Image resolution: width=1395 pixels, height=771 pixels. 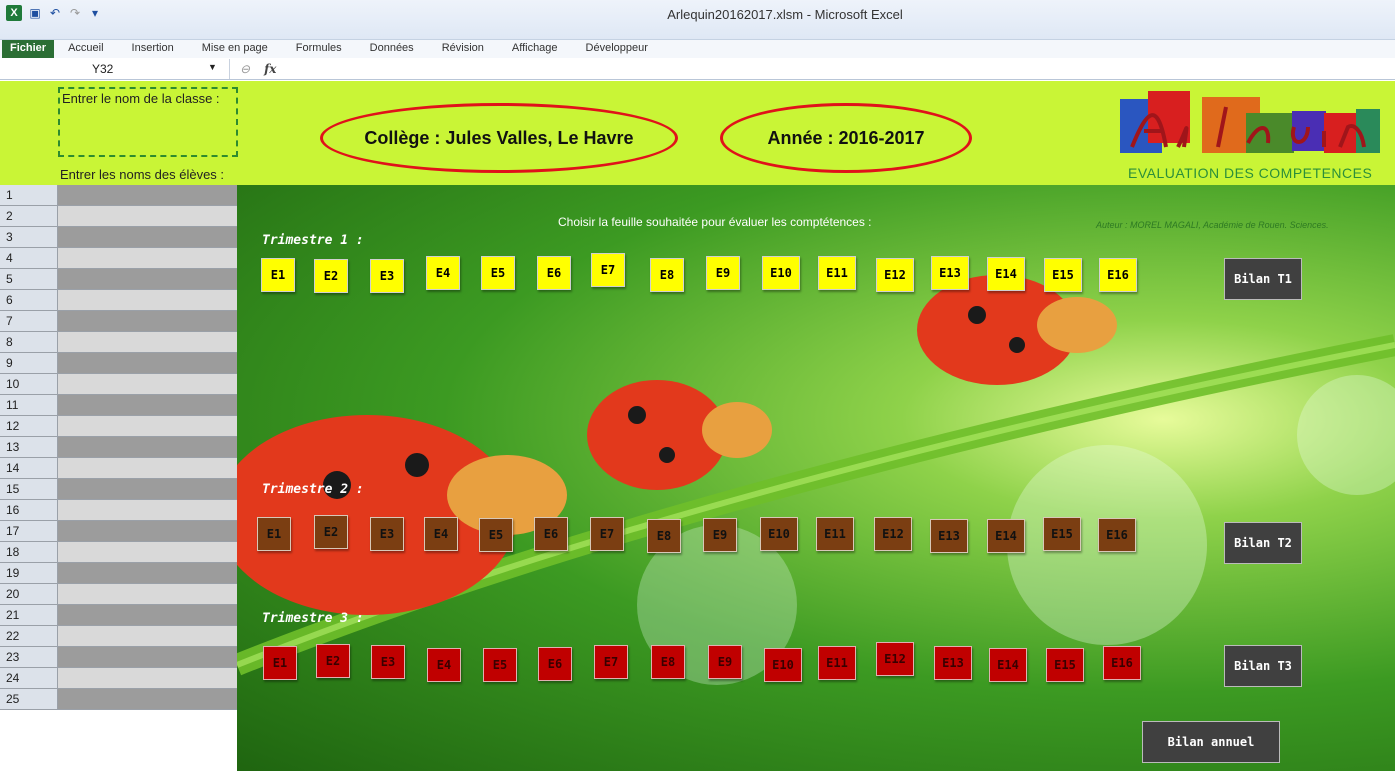 I want to click on bilan-annuel-button: Bilan annuel, so click(x=1211, y=742).